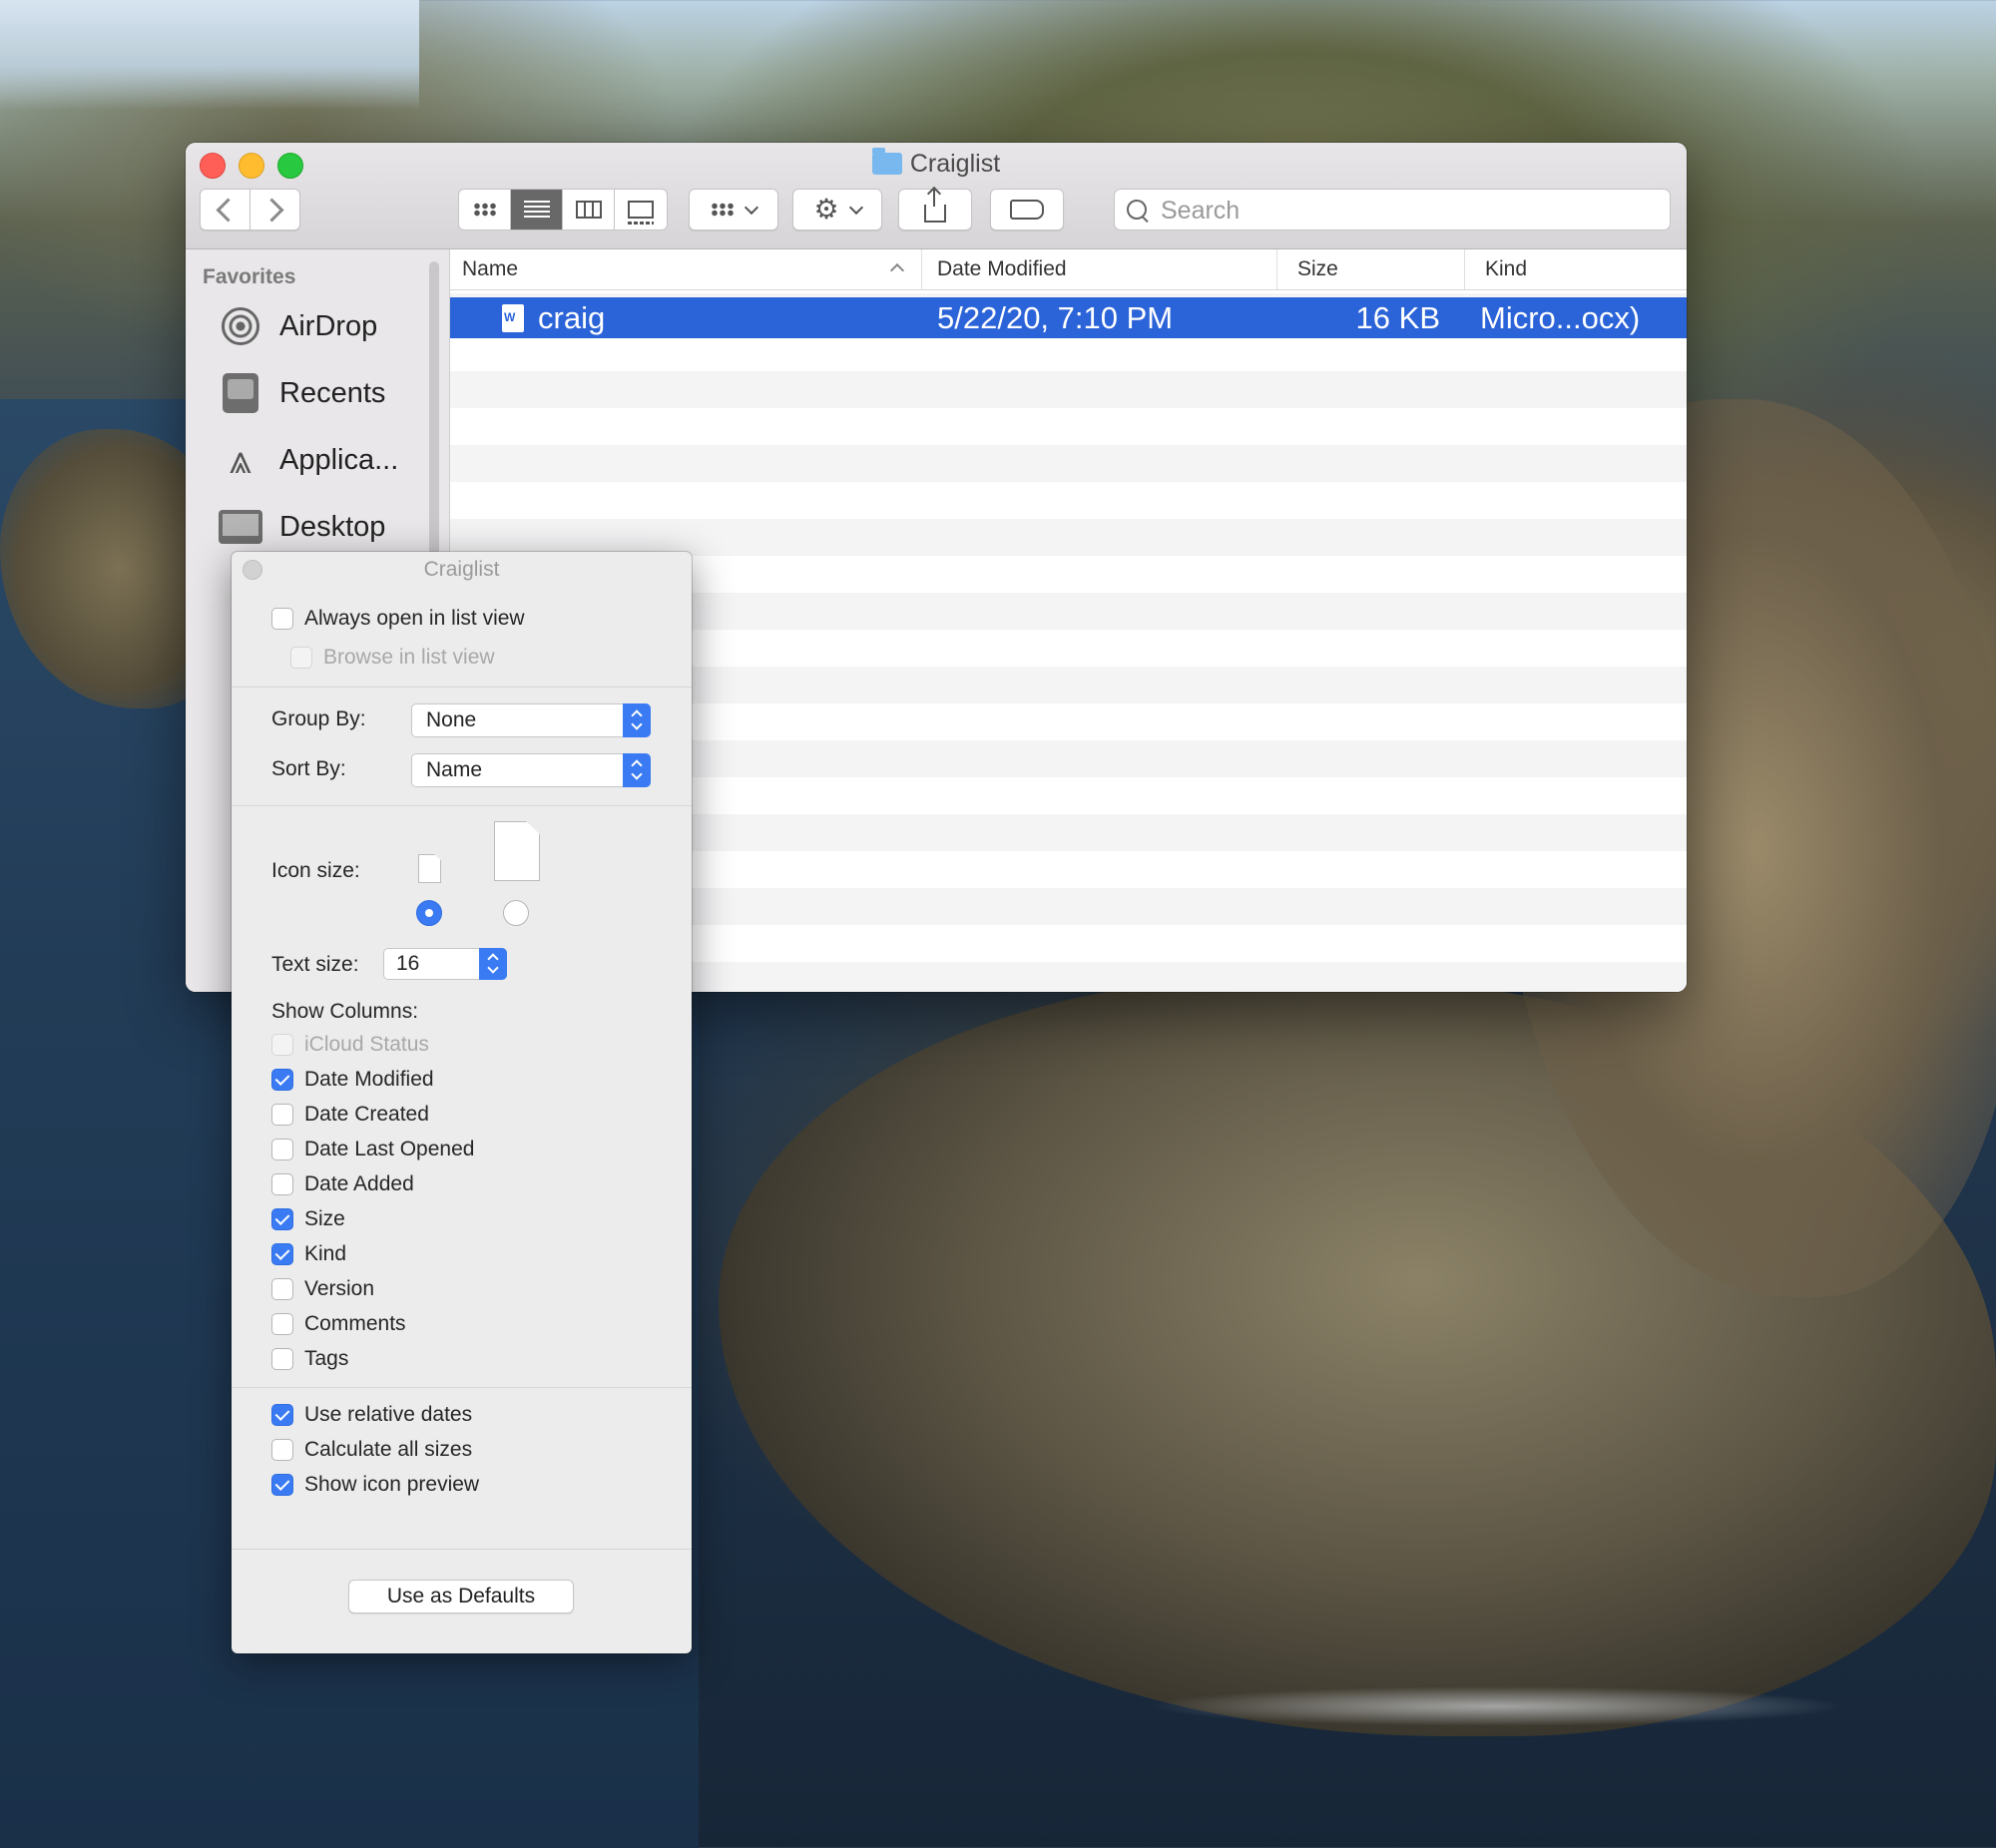 The width and height of the screenshot is (1996, 1848). Describe the element at coordinates (1370, 269) in the screenshot. I see `column-header-size: Size` at that location.